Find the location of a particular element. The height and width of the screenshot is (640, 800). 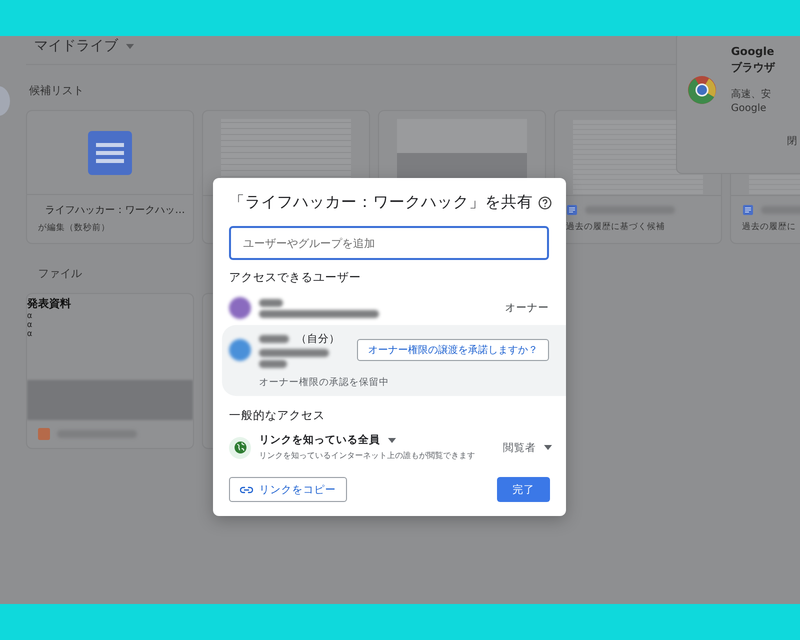

promo-title: Google is located at coordinates (753, 51).